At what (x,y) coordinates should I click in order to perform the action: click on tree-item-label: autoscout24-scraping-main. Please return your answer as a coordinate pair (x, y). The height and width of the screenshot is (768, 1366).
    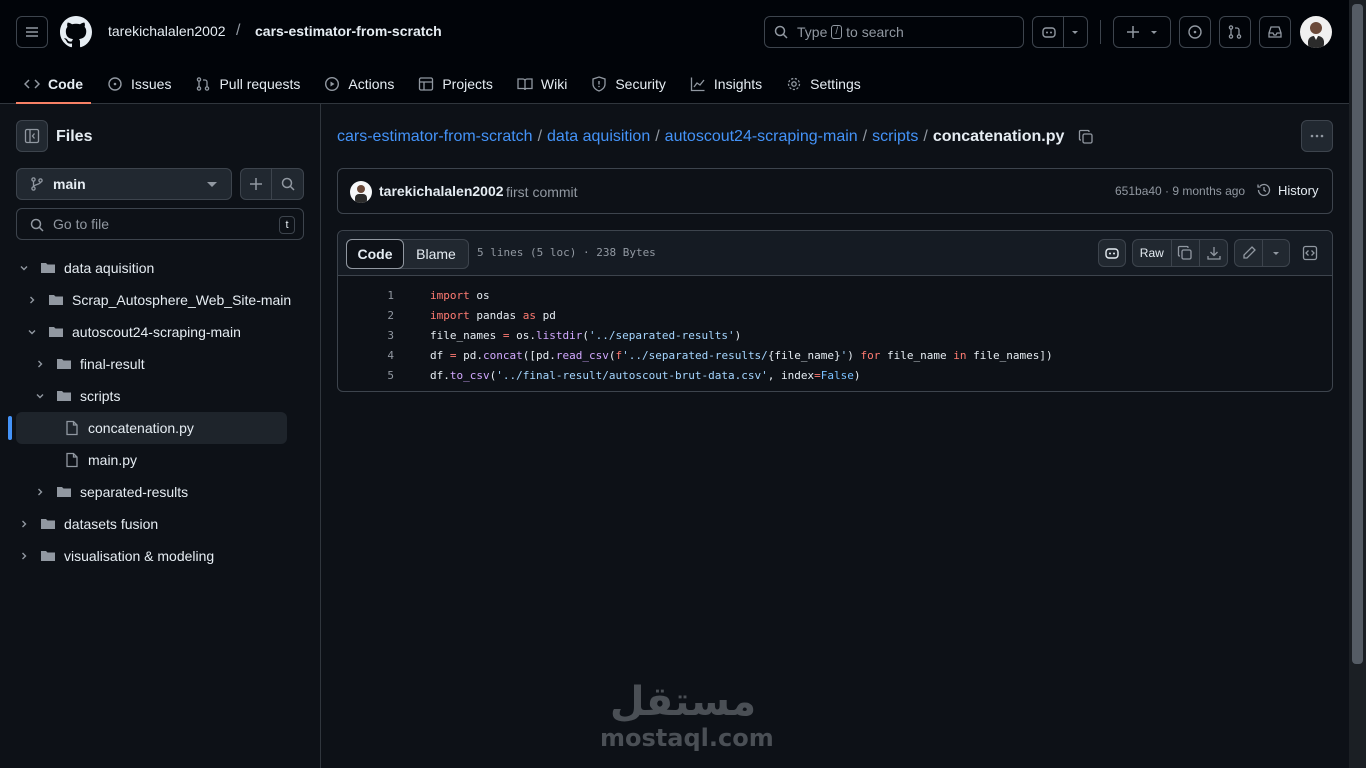
    Looking at the image, I should click on (156, 332).